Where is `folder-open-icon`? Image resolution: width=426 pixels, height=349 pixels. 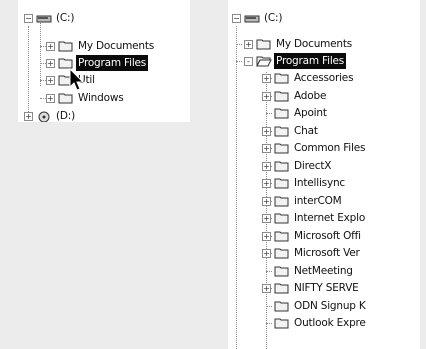 folder-open-icon is located at coordinates (264, 61).